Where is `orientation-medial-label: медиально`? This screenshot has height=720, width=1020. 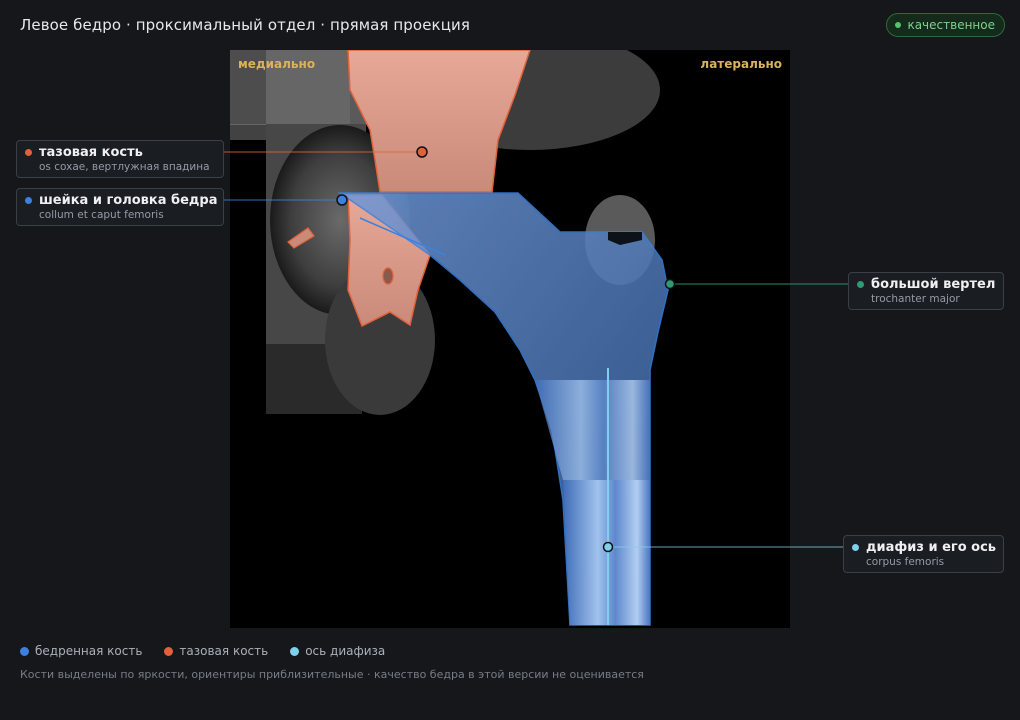
orientation-medial-label: медиально is located at coordinates (277, 64).